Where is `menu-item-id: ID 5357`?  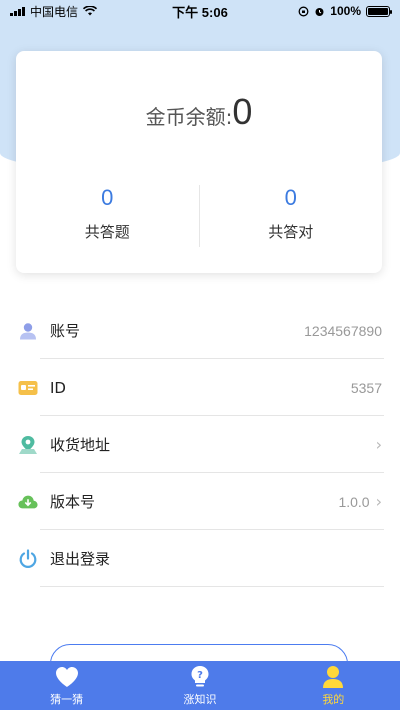 menu-item-id: ID 5357 is located at coordinates (200, 387).